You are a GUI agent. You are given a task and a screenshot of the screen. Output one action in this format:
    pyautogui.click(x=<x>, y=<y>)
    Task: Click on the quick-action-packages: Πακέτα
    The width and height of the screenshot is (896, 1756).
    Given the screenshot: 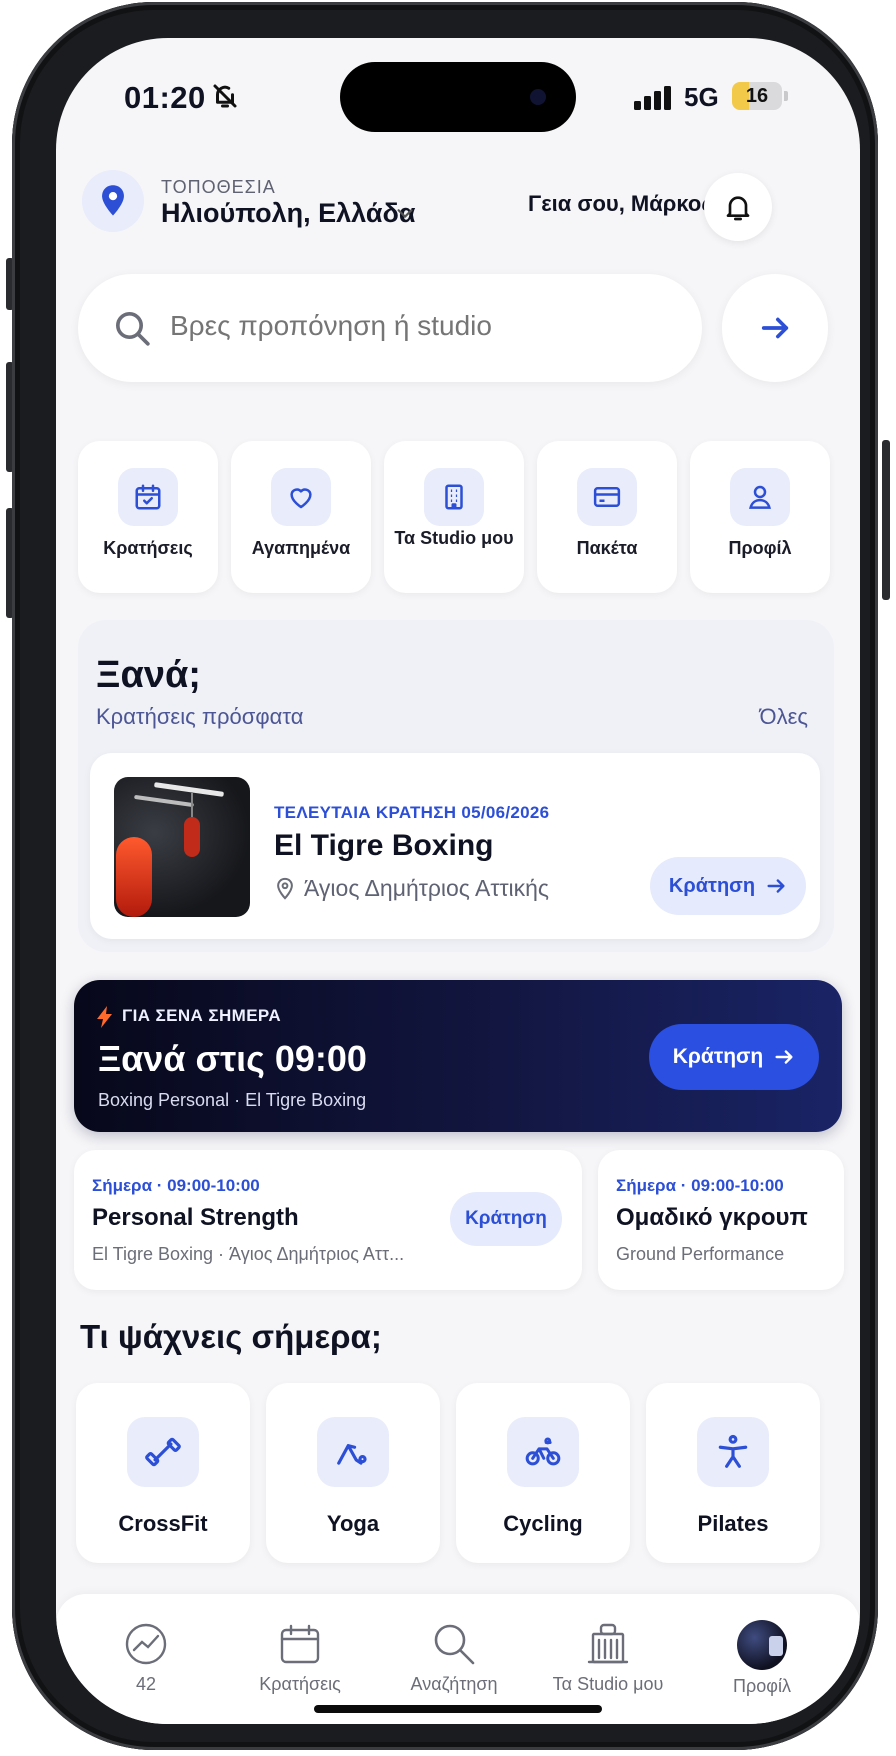 What is the action you would take?
    pyautogui.click(x=607, y=517)
    